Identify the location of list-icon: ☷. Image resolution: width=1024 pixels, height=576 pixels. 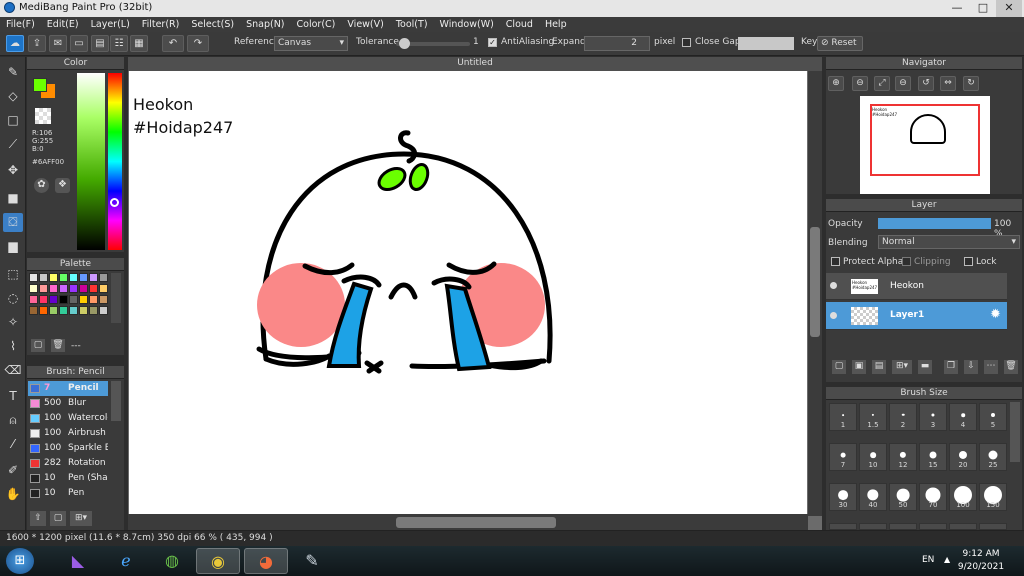
(119, 43).